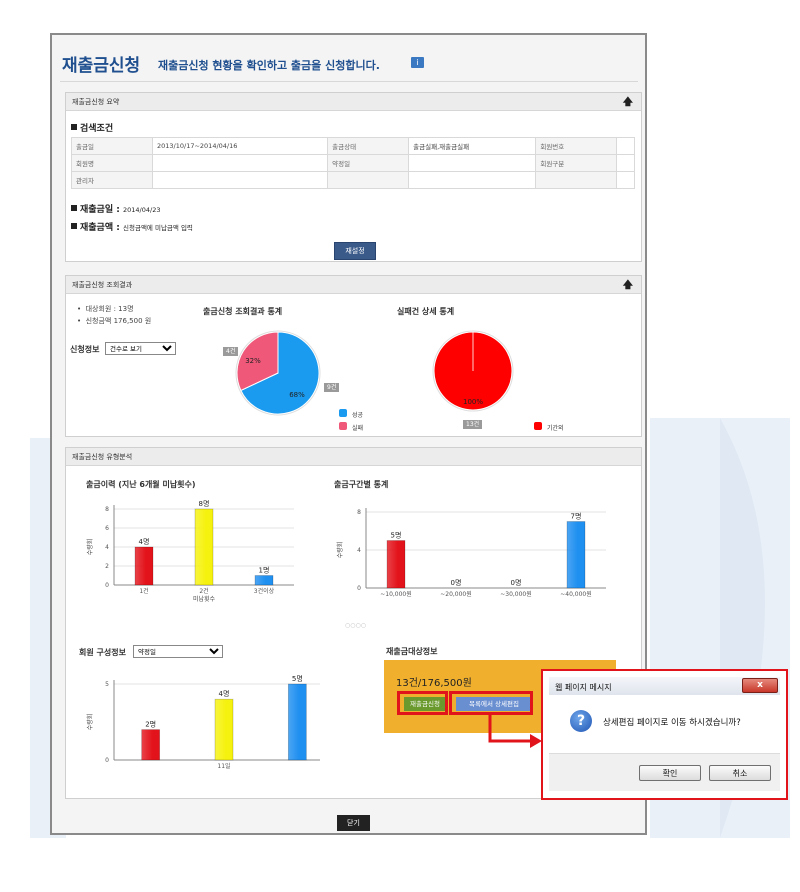  Describe the element at coordinates (576, 163) in the screenshot. I see `cond-key: 회원구분` at that location.